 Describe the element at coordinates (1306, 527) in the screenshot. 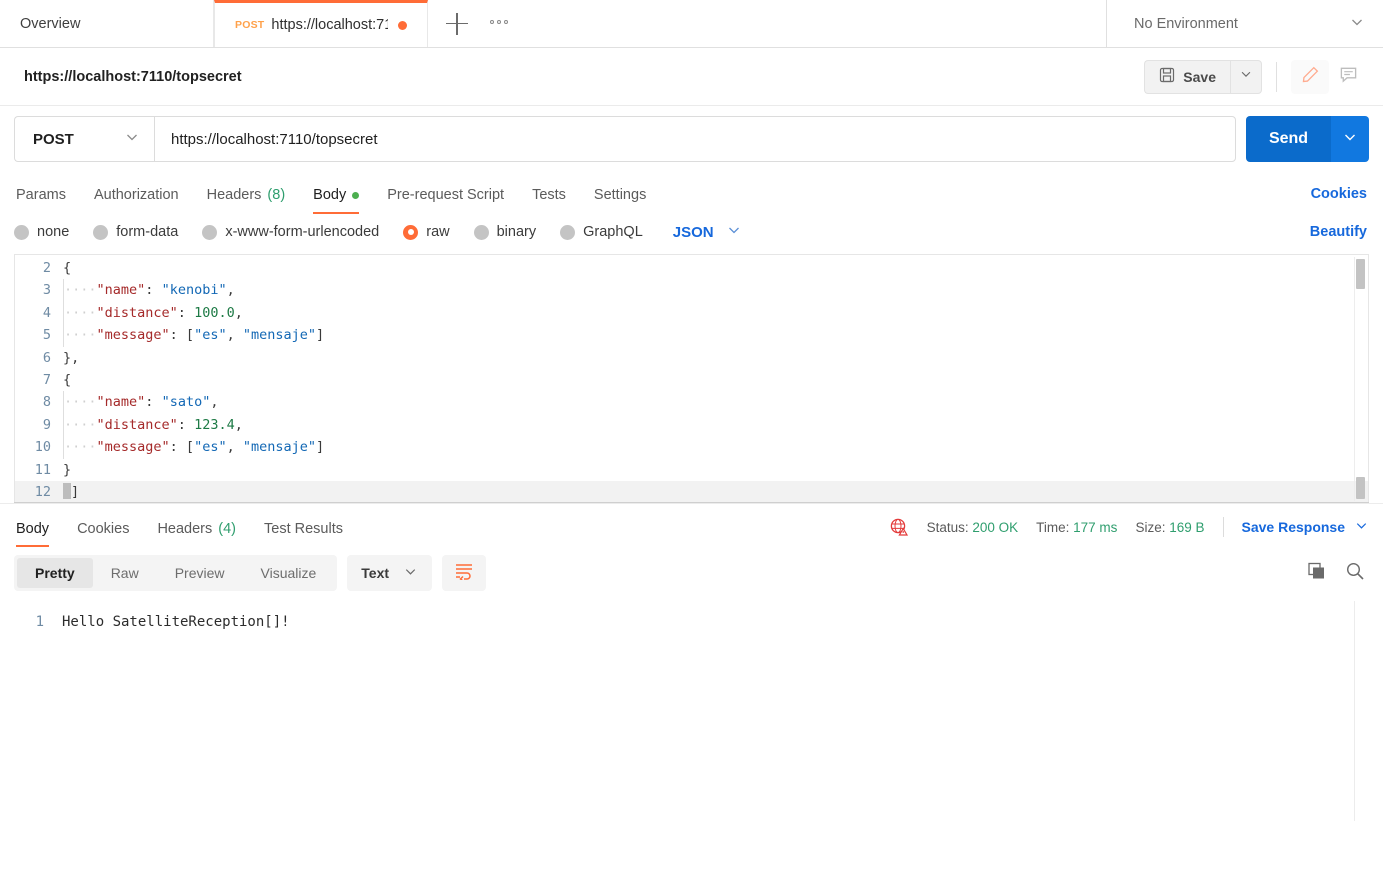

I see `save-response-button: Save Response` at that location.